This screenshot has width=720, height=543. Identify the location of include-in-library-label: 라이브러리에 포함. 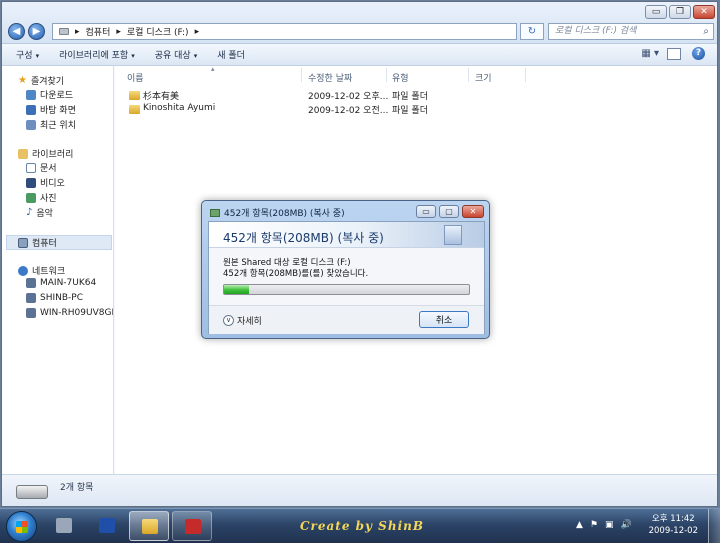
(94, 56).